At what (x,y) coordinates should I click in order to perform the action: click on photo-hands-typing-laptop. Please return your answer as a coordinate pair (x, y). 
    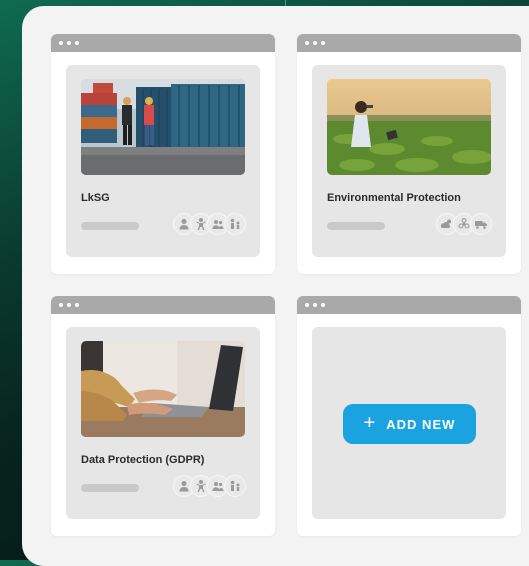
    Looking at the image, I should click on (163, 389).